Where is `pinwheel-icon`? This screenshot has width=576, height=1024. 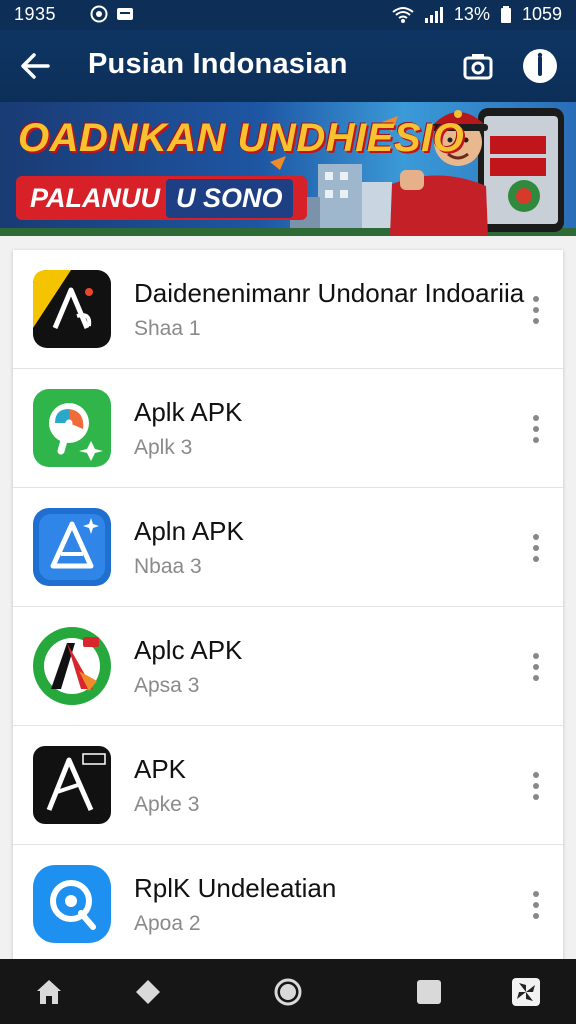
pinwheel-icon is located at coordinates (526, 992).